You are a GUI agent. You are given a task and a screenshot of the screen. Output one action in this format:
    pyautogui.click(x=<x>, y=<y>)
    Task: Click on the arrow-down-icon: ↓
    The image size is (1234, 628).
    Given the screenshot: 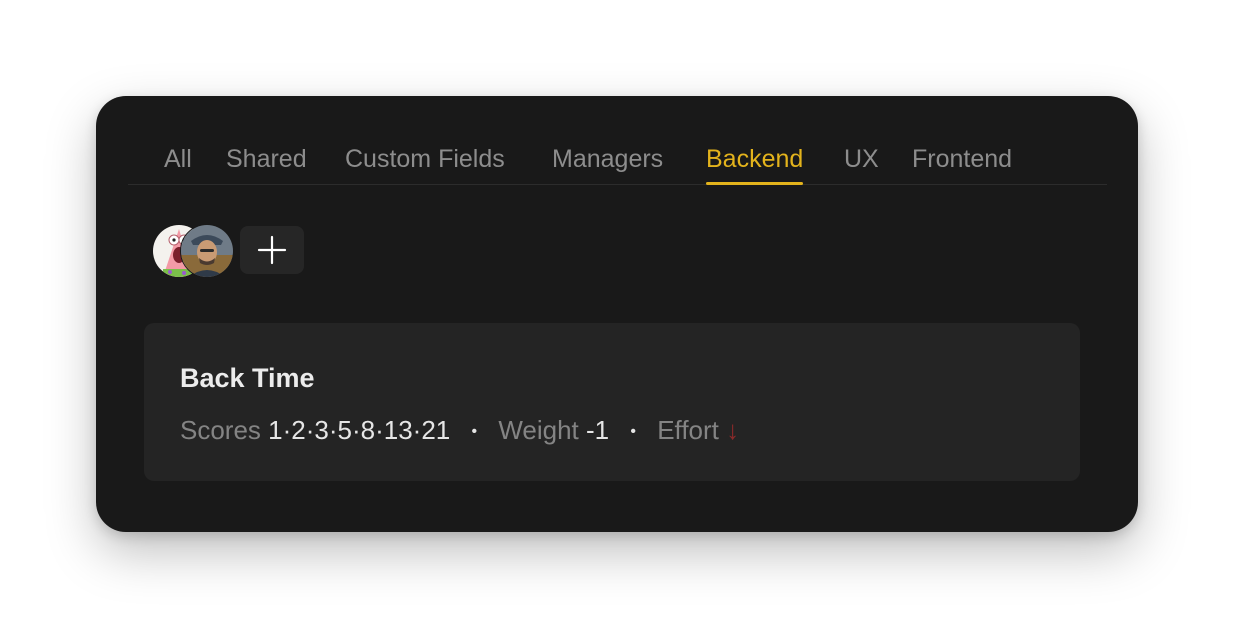 What is the action you would take?
    pyautogui.click(x=733, y=430)
    